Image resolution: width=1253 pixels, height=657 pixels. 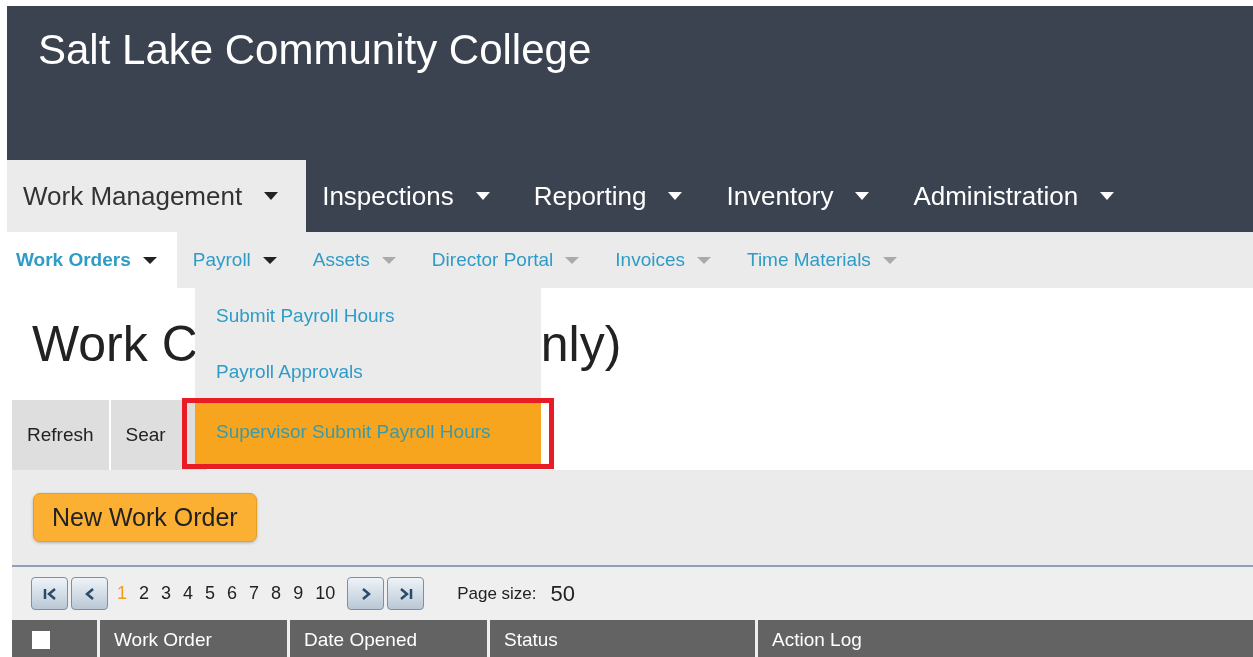 What do you see at coordinates (114, 344) in the screenshot?
I see `page-title: Work C` at bounding box center [114, 344].